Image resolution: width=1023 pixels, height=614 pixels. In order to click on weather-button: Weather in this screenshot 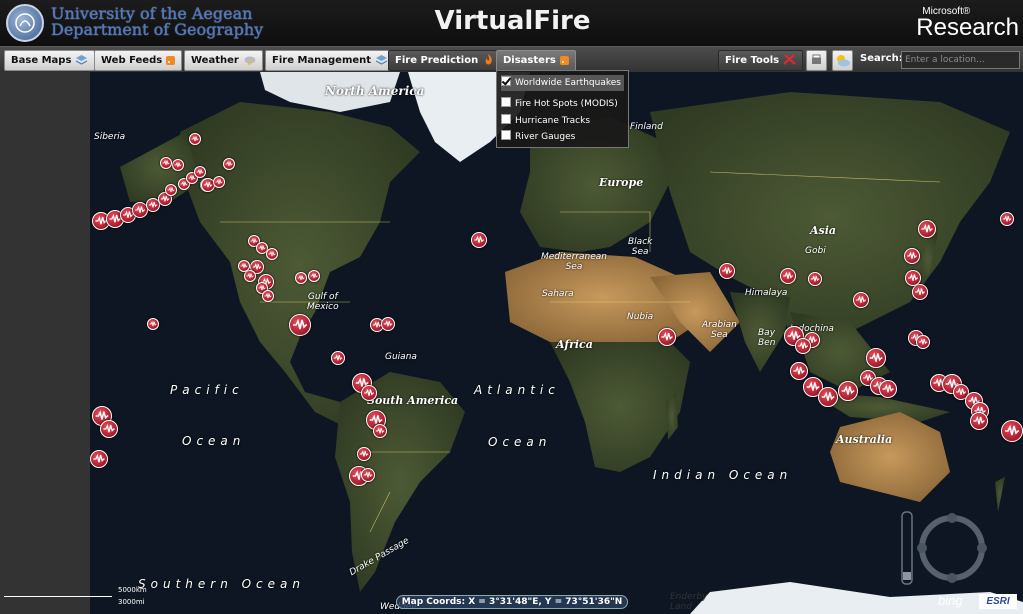, I will do `click(223, 60)`.